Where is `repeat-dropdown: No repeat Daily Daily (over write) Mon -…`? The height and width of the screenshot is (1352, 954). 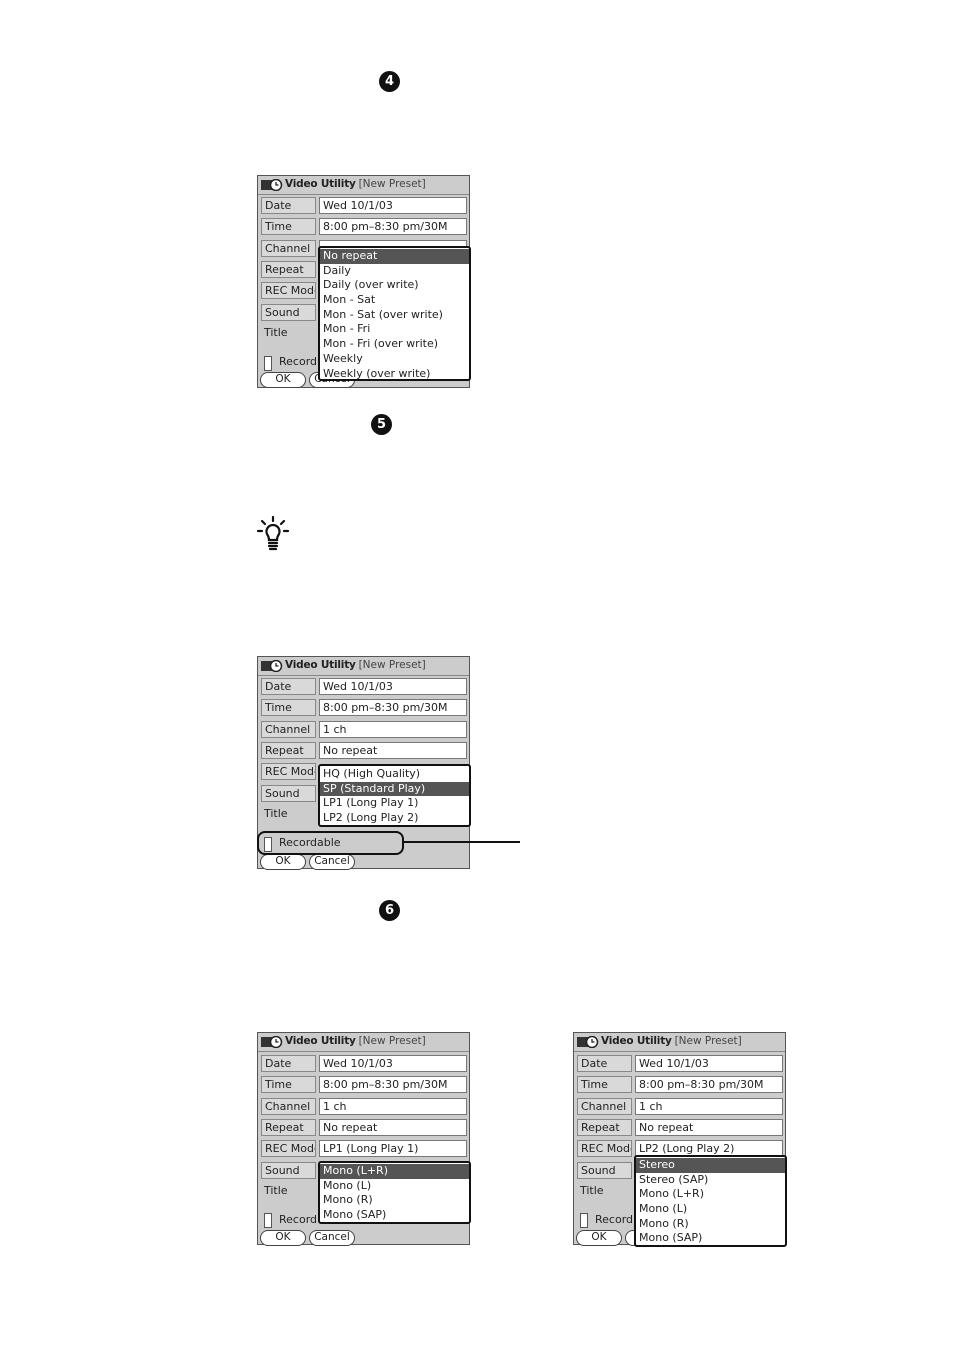
repeat-dropdown: No repeat Daily Daily (over write) Mon -… is located at coordinates (394, 313).